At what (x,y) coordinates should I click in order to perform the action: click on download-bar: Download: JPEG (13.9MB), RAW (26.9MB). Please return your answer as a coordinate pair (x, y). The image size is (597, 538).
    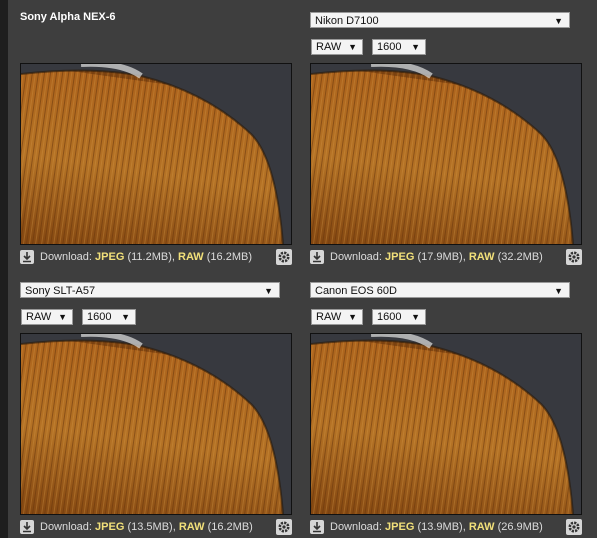
    Looking at the image, I should click on (447, 527).